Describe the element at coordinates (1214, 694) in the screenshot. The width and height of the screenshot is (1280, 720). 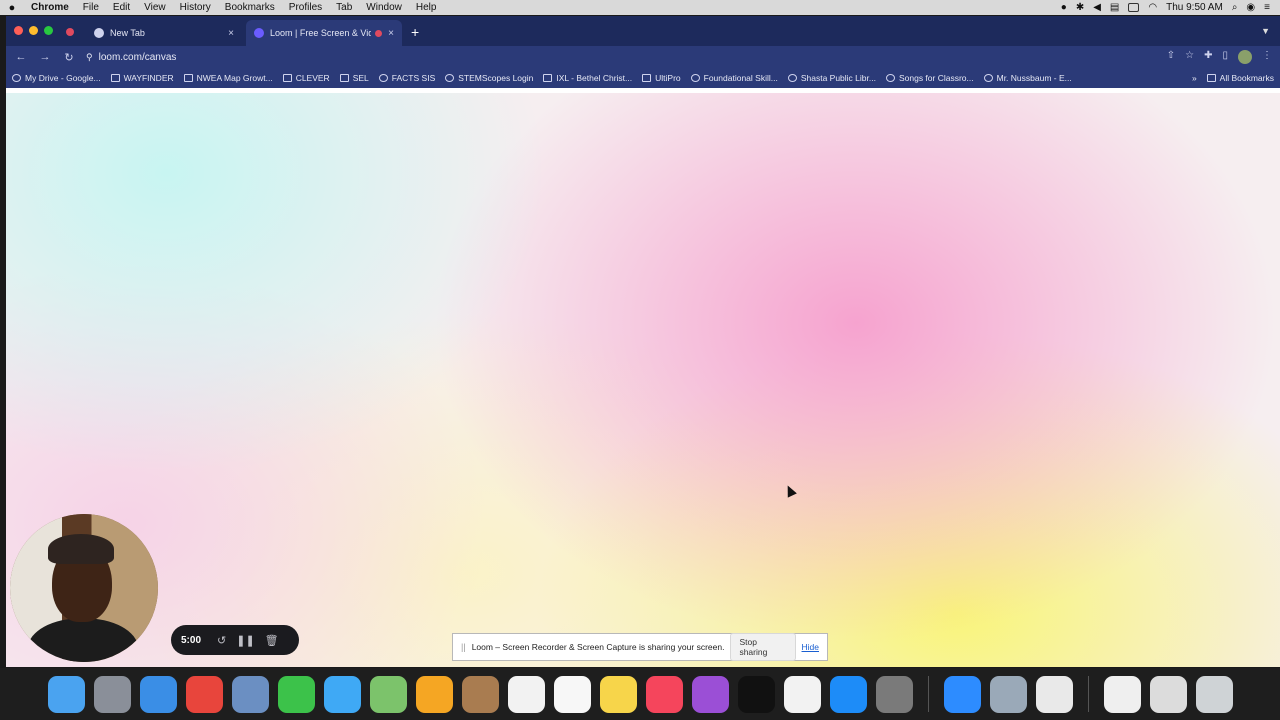
I see `trash-icon` at that location.